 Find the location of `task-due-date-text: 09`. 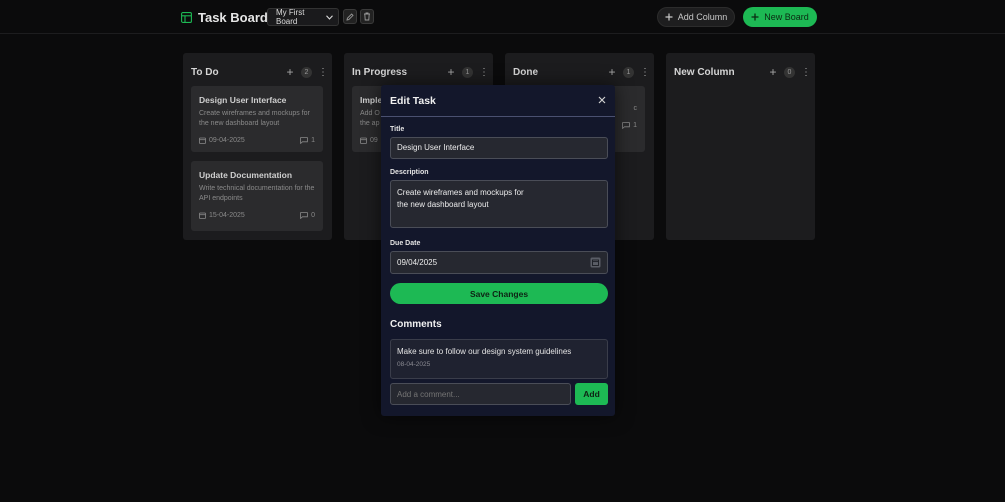

task-due-date-text: 09 is located at coordinates (374, 140).